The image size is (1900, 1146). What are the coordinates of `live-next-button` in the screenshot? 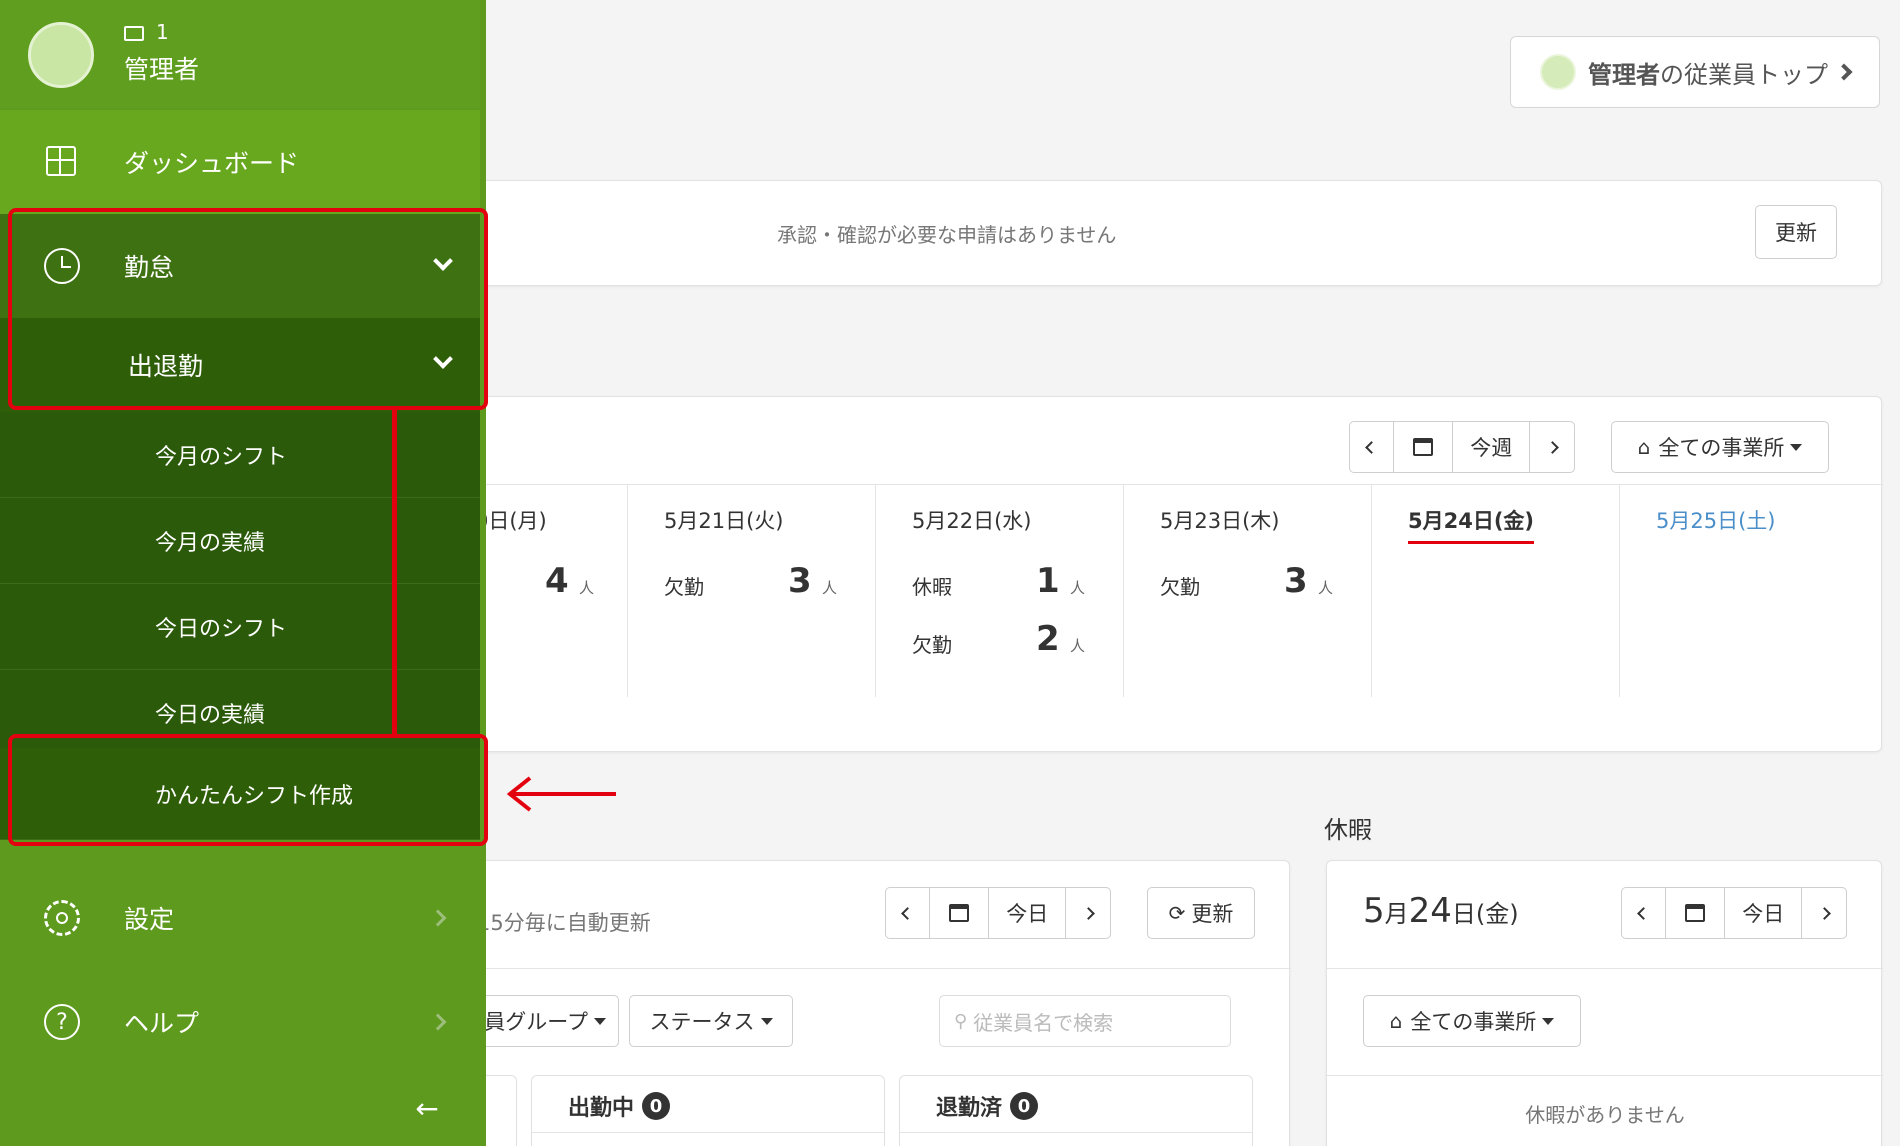 It's located at (1088, 913).